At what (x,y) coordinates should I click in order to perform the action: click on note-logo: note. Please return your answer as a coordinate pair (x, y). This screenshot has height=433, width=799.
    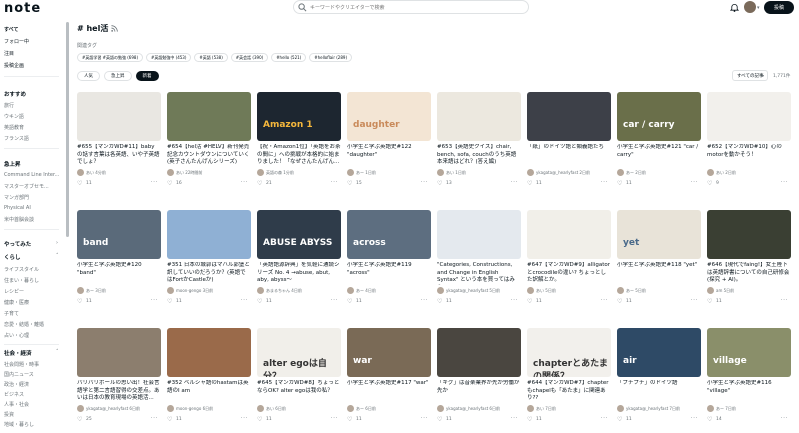
    Looking at the image, I should click on (22, 8).